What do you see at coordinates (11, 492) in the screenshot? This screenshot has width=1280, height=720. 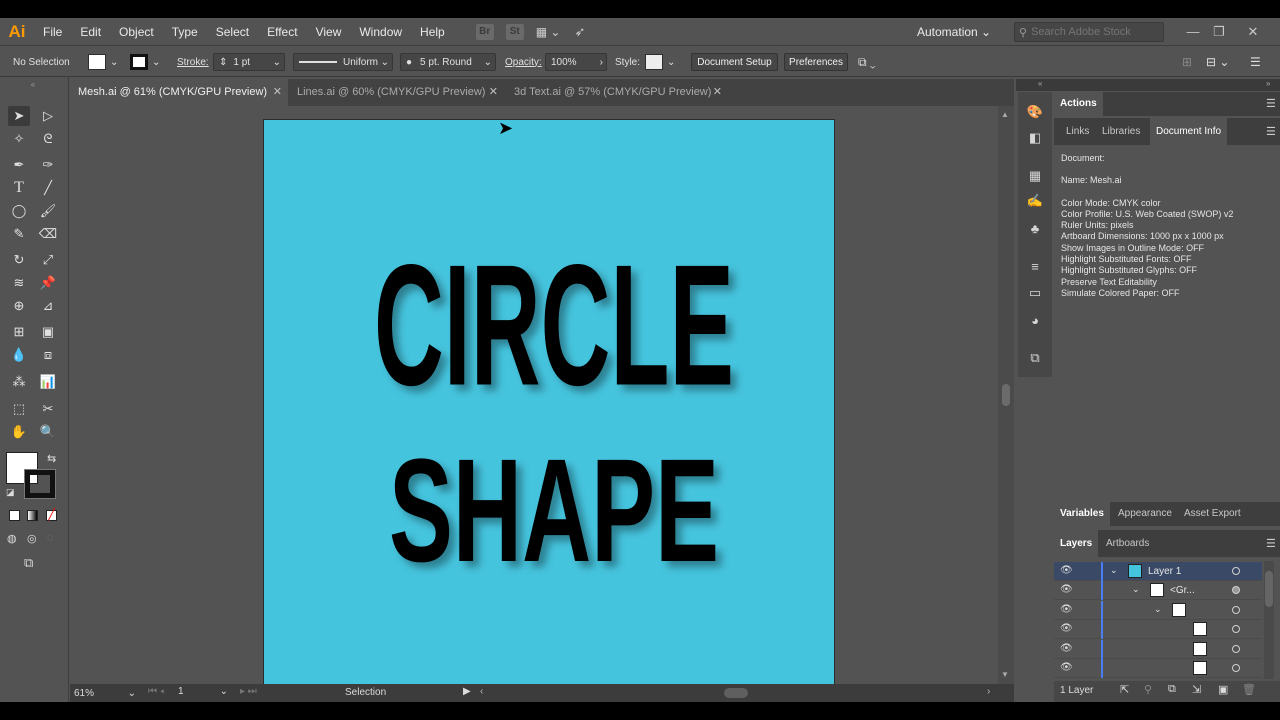 I see `default-colors-icon: ◪` at bounding box center [11, 492].